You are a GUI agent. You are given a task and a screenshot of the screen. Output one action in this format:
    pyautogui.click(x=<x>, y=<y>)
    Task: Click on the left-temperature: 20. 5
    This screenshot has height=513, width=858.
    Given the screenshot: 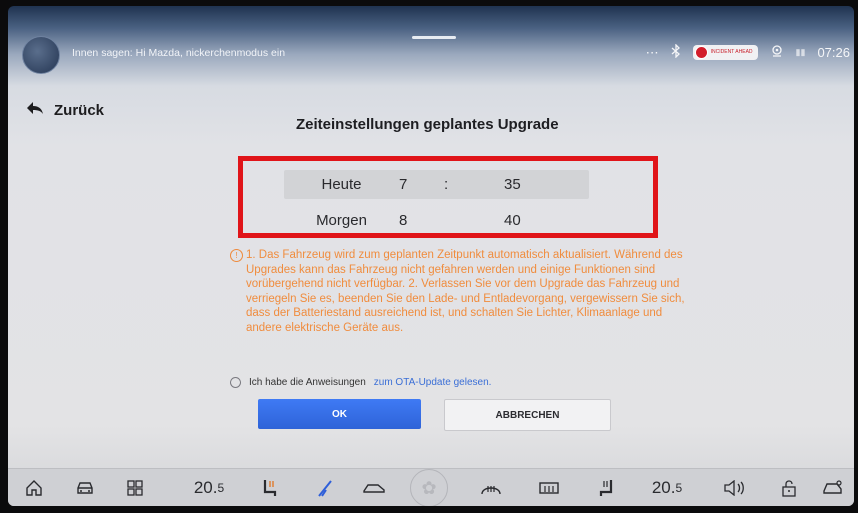 What is the action you would take?
    pyautogui.click(x=209, y=488)
    